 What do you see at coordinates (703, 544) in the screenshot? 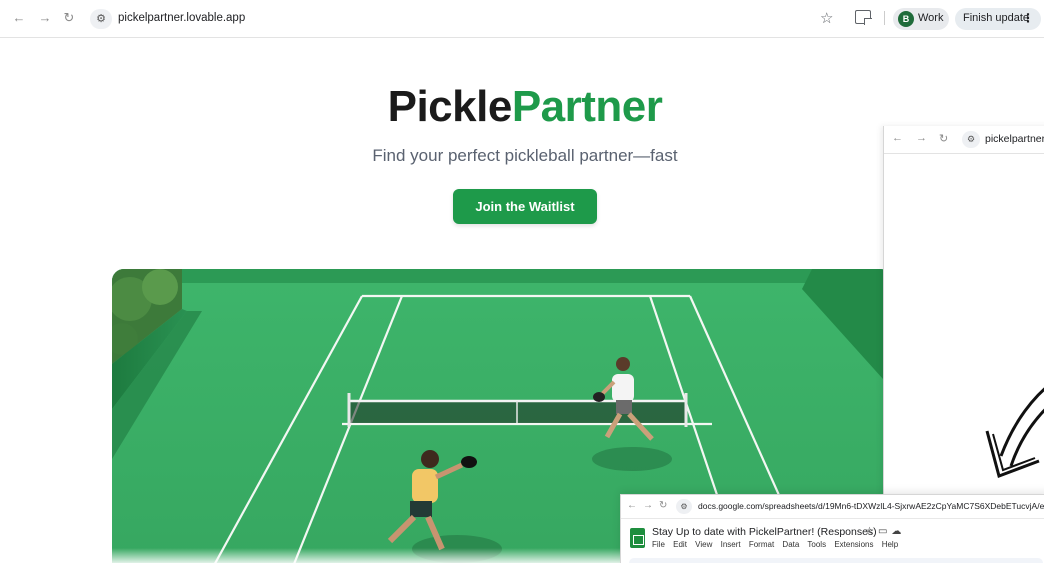
I see `menu-view: View` at bounding box center [703, 544].